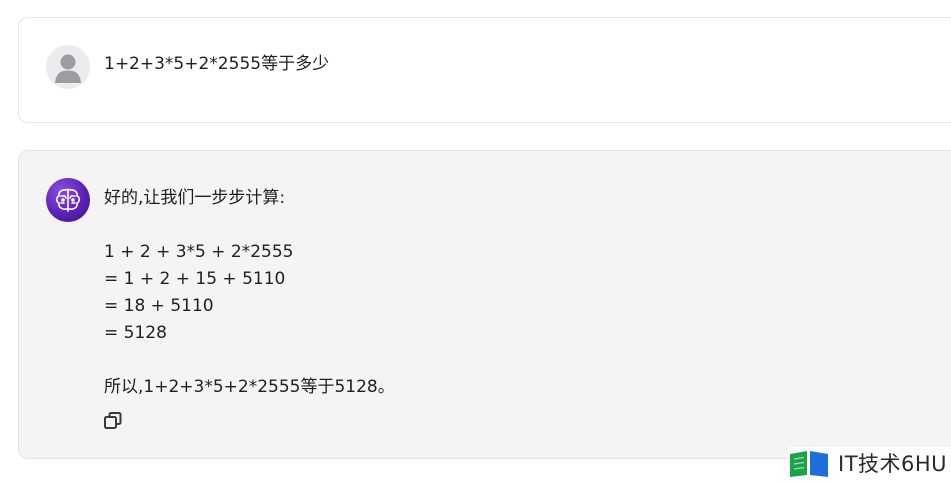  I want to click on calculation-step: 1 + 2 + 3*5 + 2*2555, so click(199, 252).